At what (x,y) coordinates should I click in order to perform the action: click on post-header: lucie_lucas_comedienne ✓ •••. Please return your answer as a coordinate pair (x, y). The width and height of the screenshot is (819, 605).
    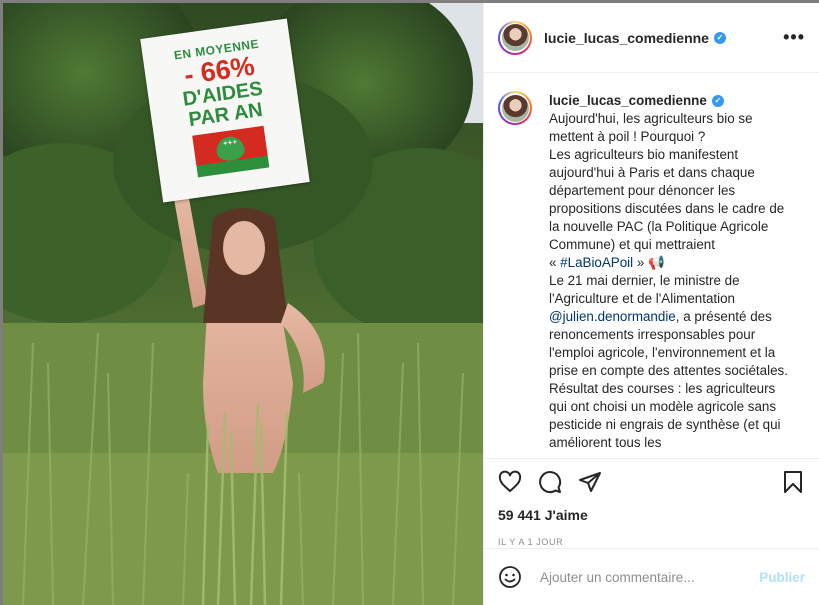
    Looking at the image, I should click on (651, 38).